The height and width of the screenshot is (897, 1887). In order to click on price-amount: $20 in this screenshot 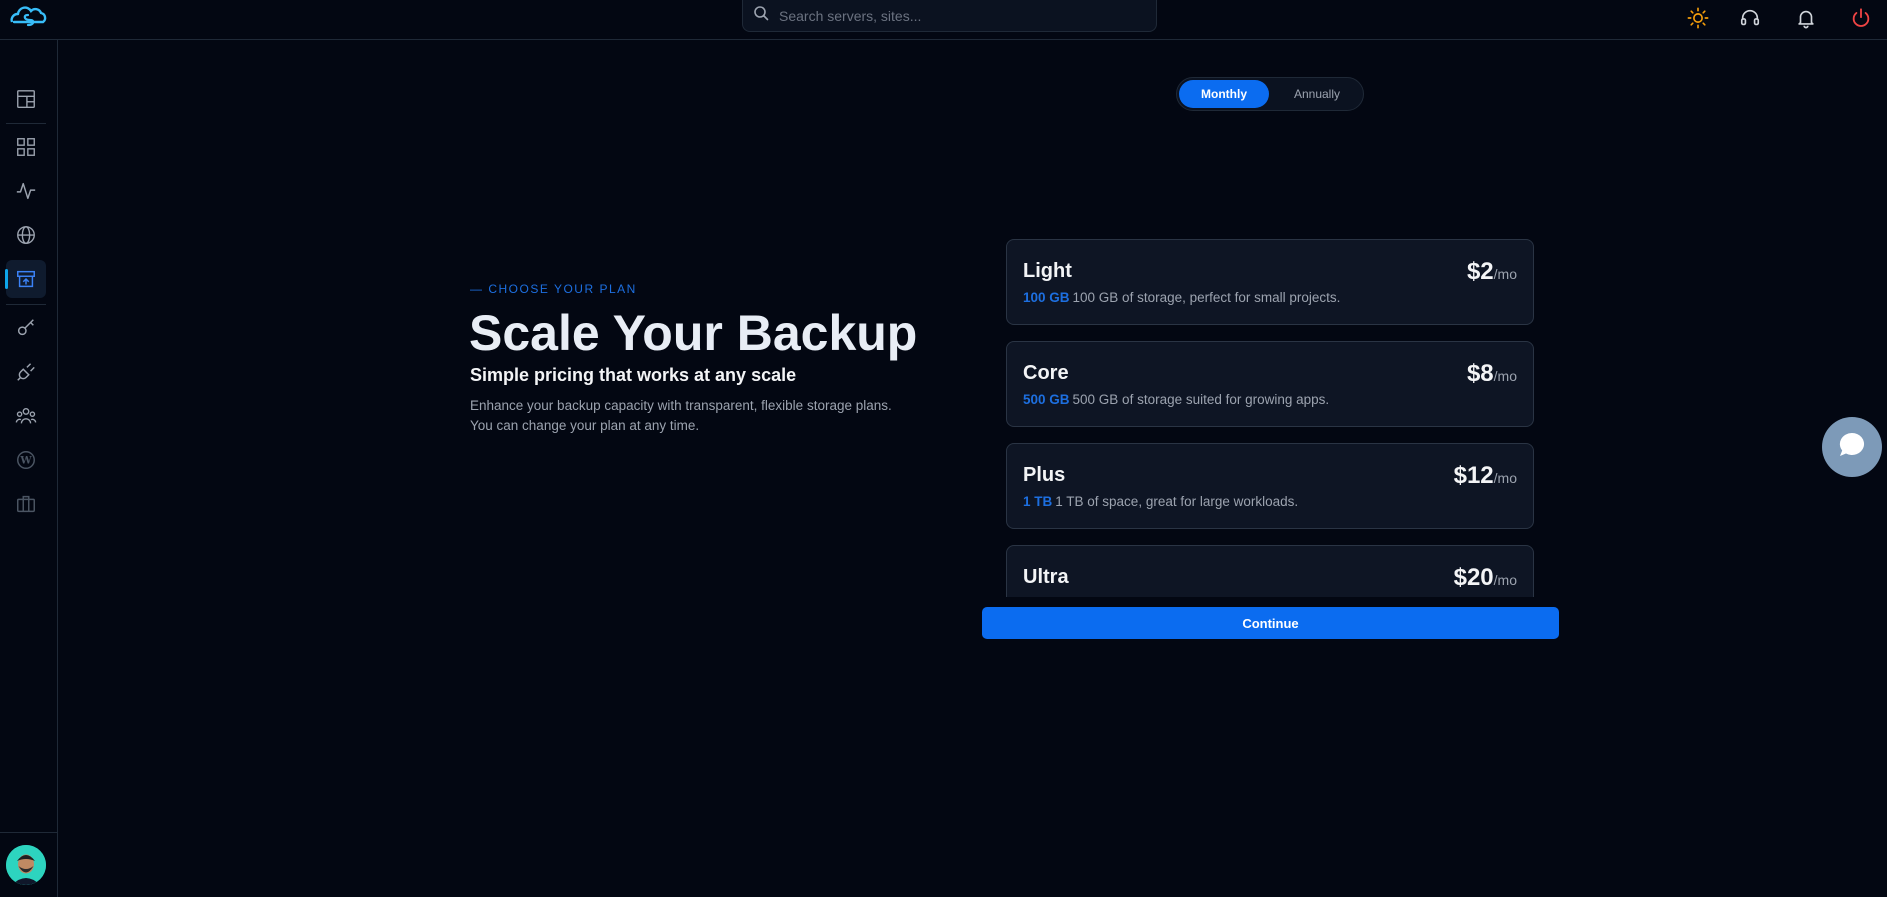, I will do `click(1473, 577)`.